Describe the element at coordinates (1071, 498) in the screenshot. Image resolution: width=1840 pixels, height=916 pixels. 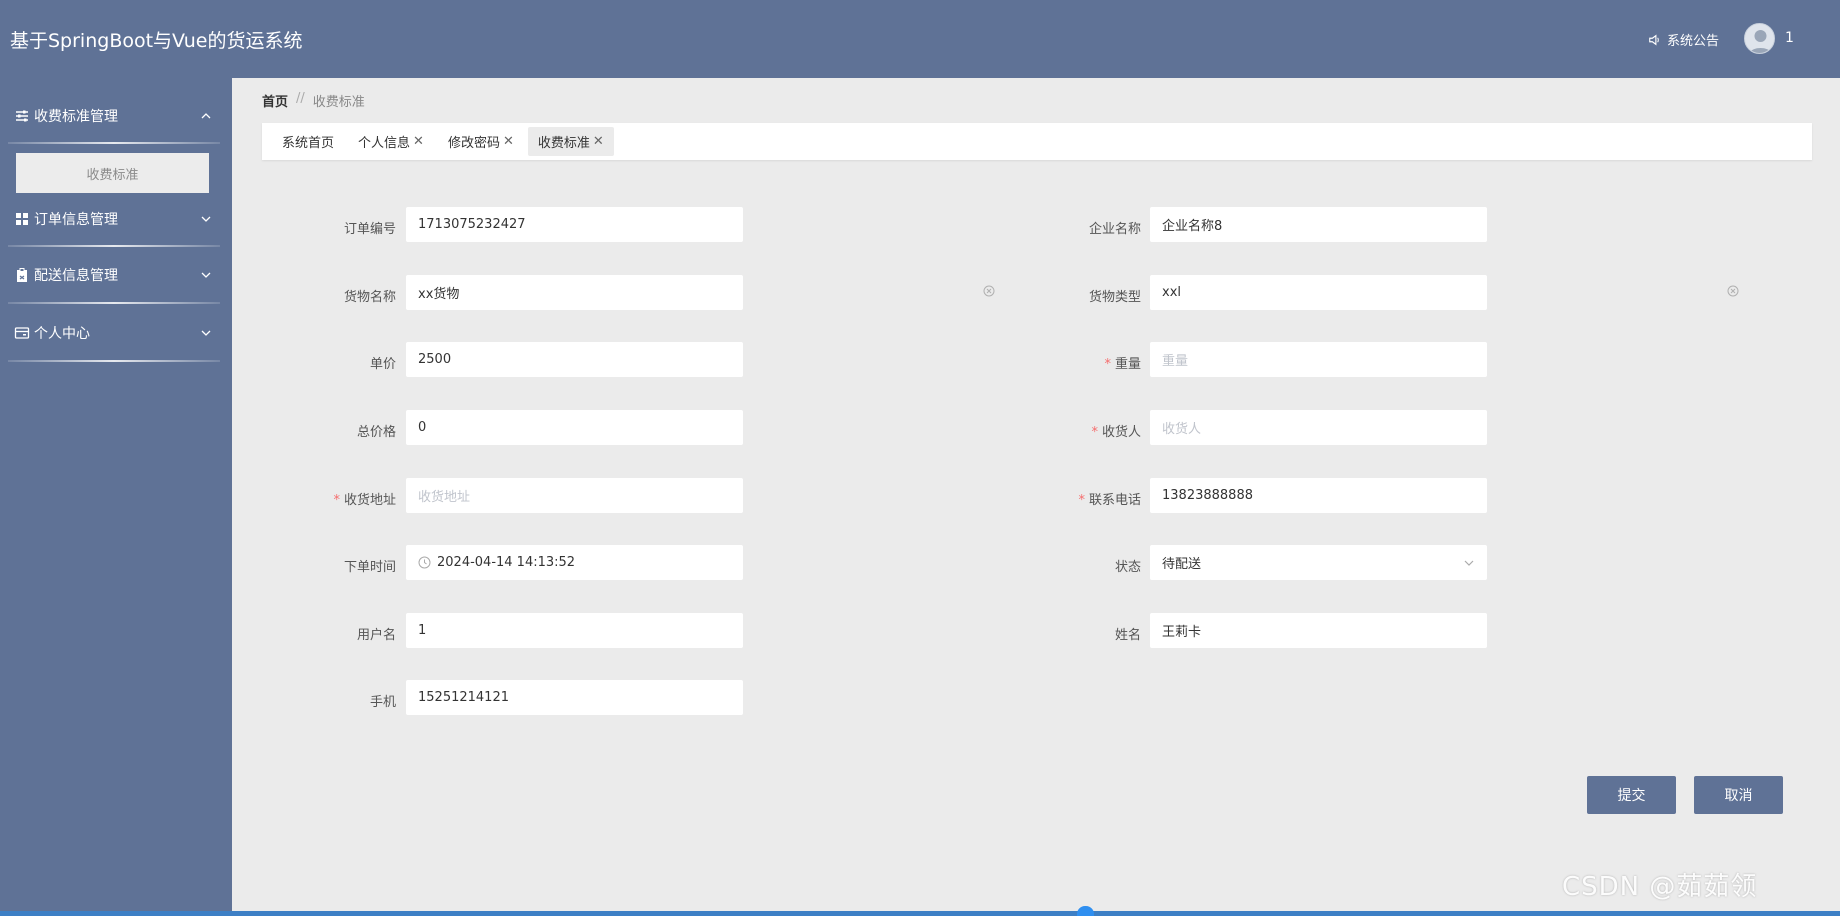
I see `phone-label: * 联系电话` at that location.